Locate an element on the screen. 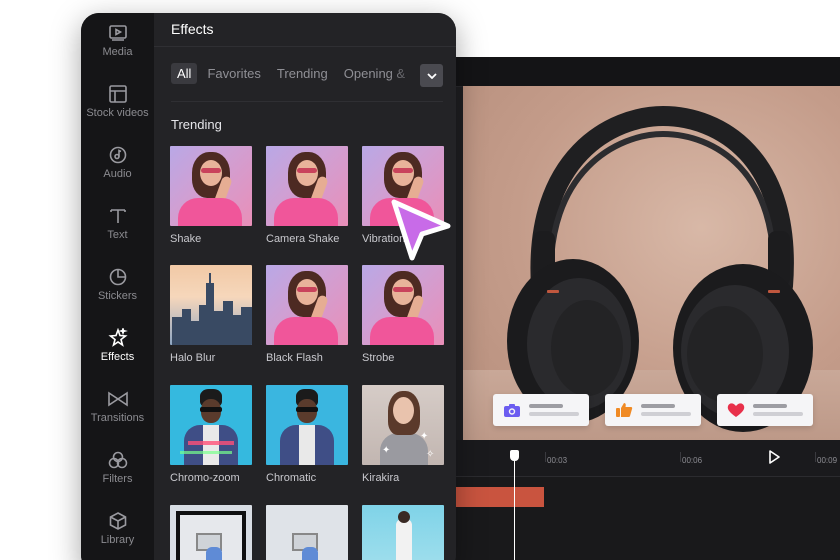 The height and width of the screenshot is (560, 840). effects-icon is located at coordinates (117, 338).